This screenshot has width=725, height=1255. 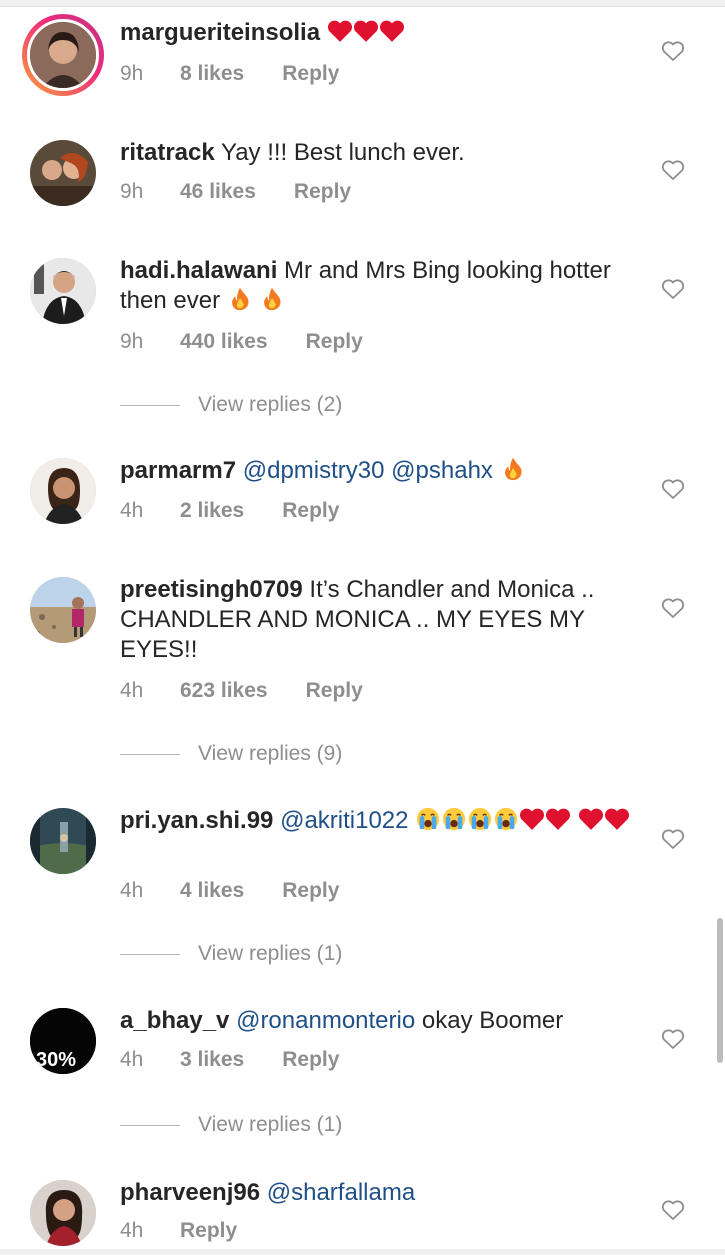 I want to click on view-replies-button: View replies (9), so click(x=231, y=754).